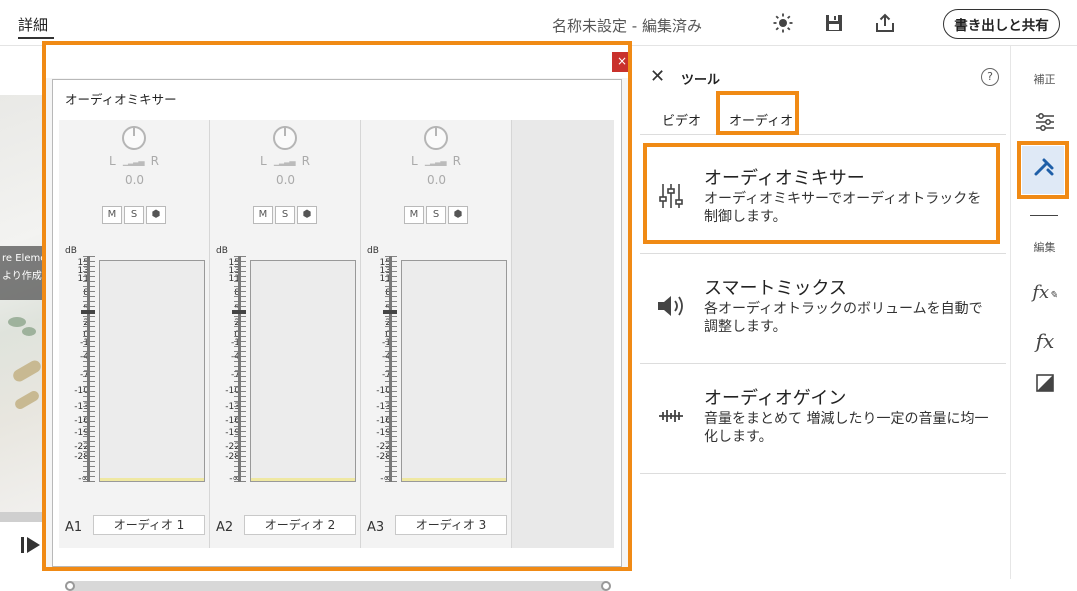 Image resolution: width=1077 pixels, height=591 pixels. Describe the element at coordinates (538, 23) in the screenshot. I see `top-bar: 詳細 名称未設定 - 編集済み 書き出しと共有` at that location.